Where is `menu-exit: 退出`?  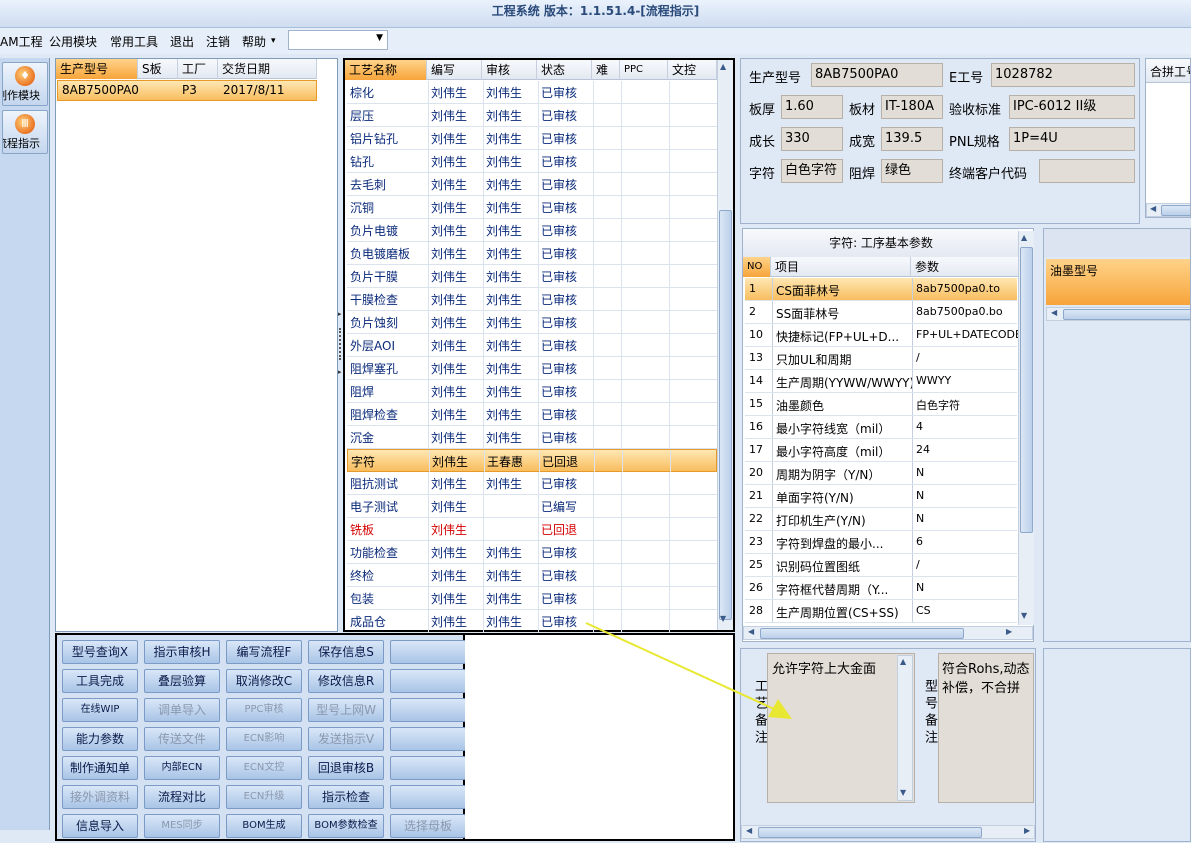
menu-exit: 退出 is located at coordinates (182, 41).